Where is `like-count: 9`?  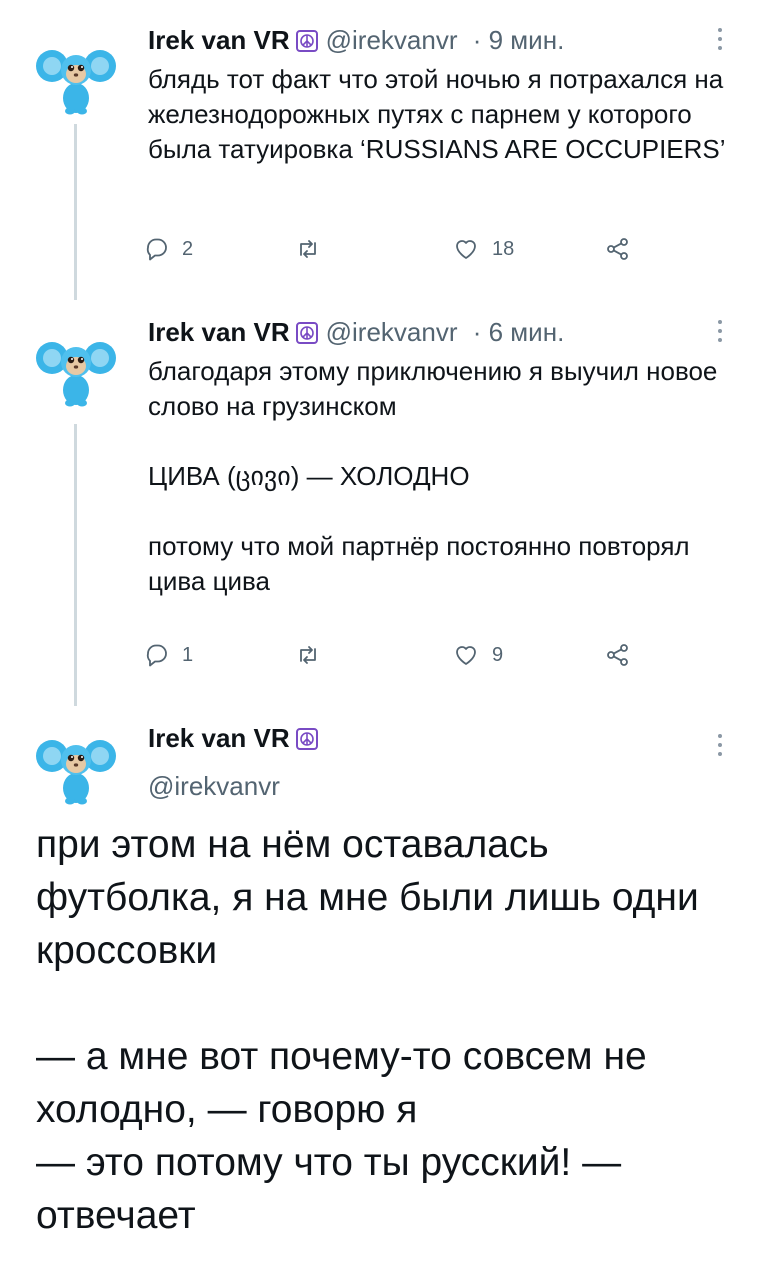
like-count: 9 is located at coordinates (498, 654).